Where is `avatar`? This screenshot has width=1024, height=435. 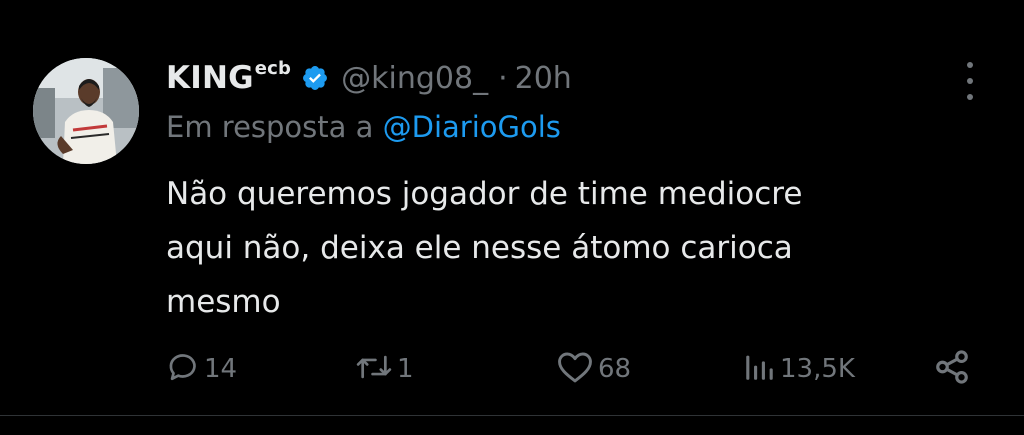 avatar is located at coordinates (86, 111).